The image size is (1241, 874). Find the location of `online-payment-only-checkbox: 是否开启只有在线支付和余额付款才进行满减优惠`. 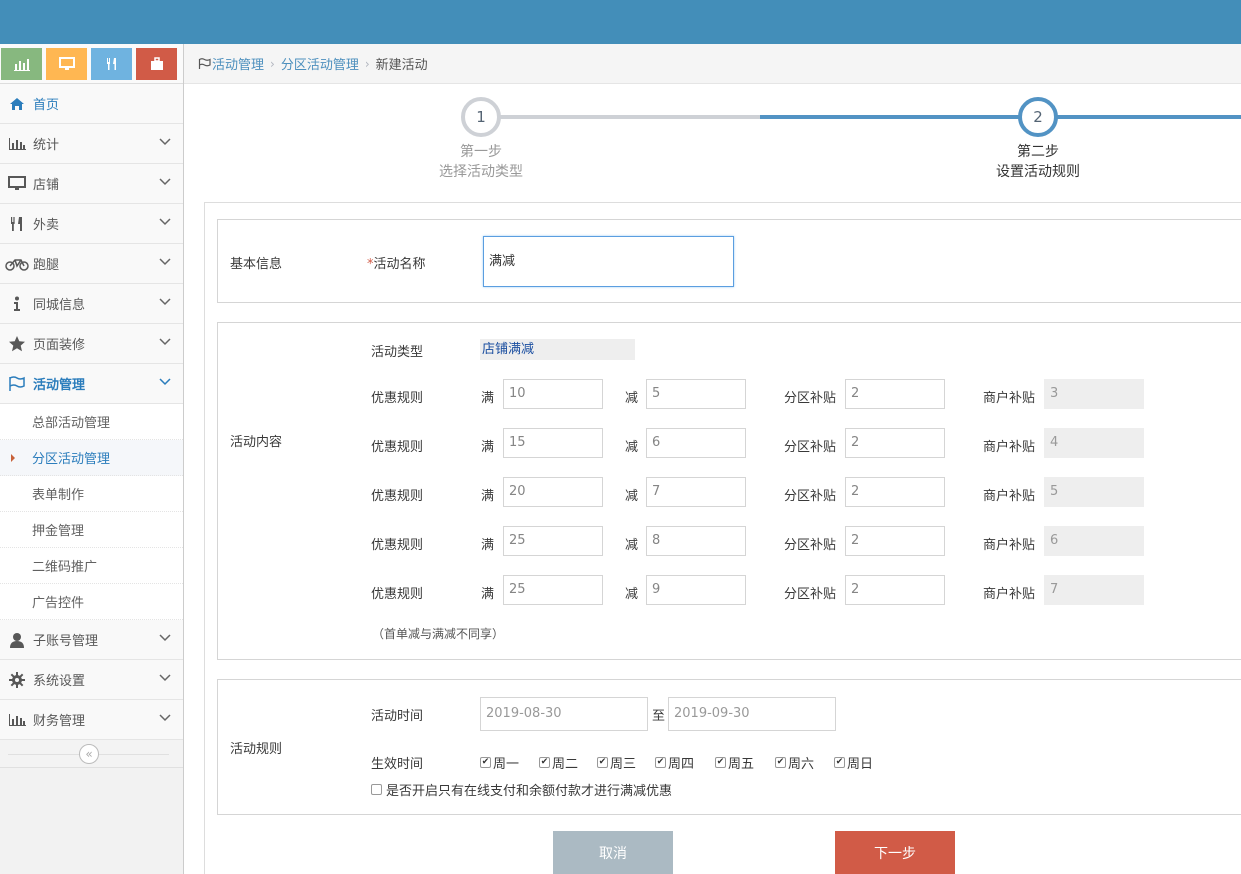

online-payment-only-checkbox: 是否开启只有在线支付和余额付款才进行满减优惠 is located at coordinates (521, 789).